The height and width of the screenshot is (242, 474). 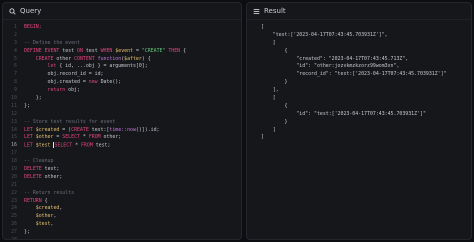 What do you see at coordinates (14, 113) in the screenshot?
I see `line-number: 12` at bounding box center [14, 113].